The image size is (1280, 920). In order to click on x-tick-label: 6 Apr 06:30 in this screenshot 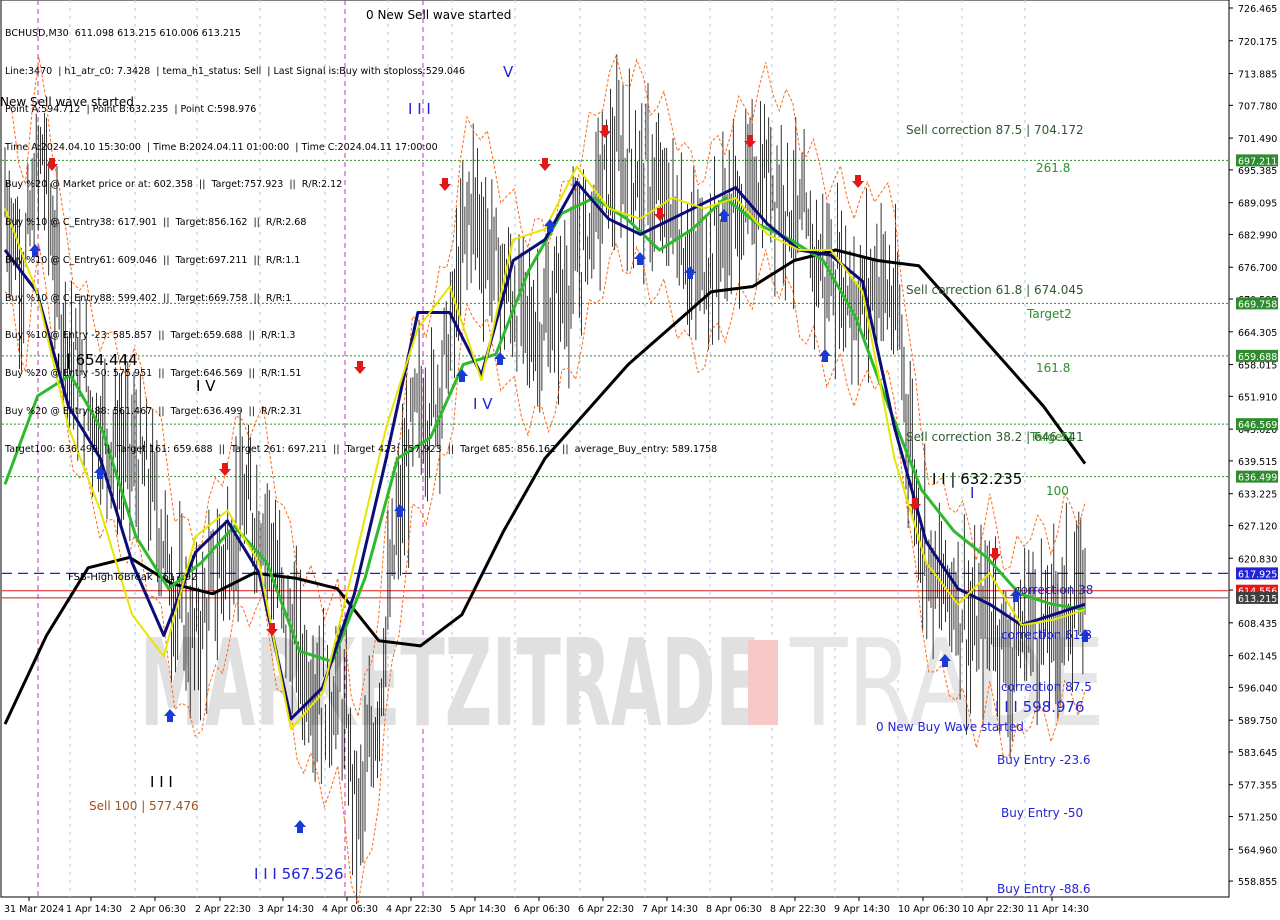, I will do `click(542, 909)`.